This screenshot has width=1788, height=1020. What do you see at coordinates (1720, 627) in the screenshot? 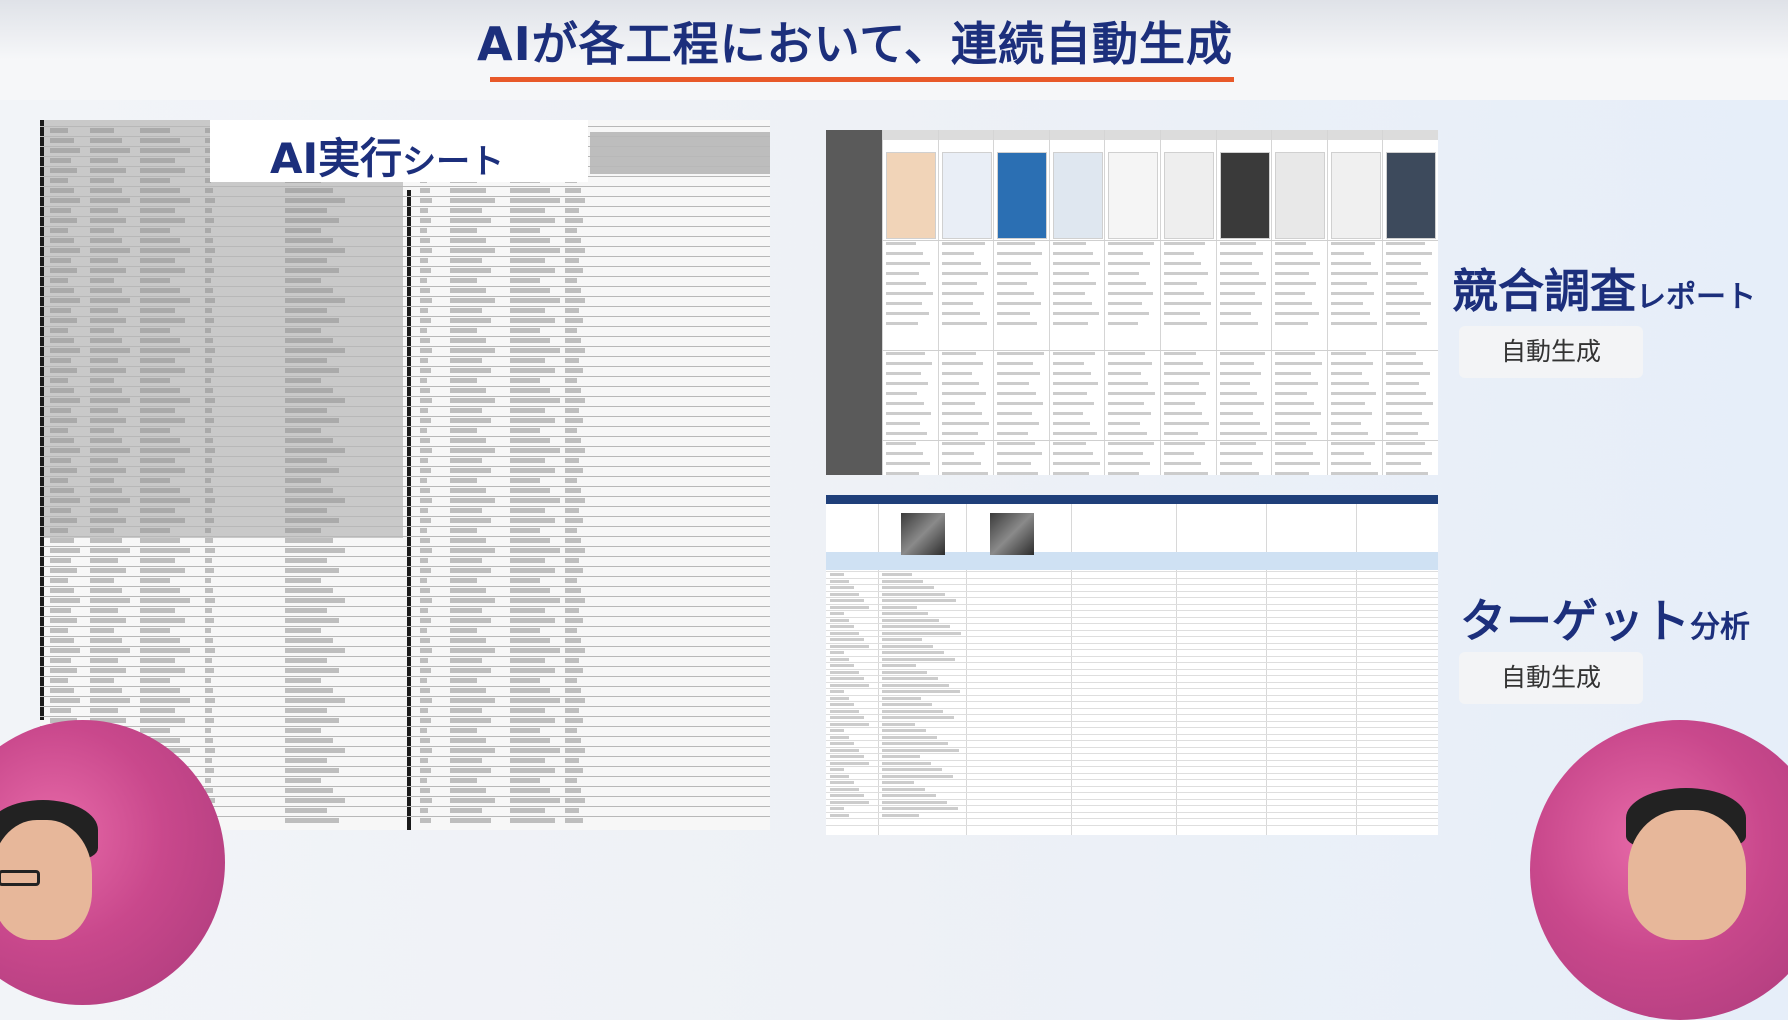
I see `target-label-small: 分析` at bounding box center [1720, 627].